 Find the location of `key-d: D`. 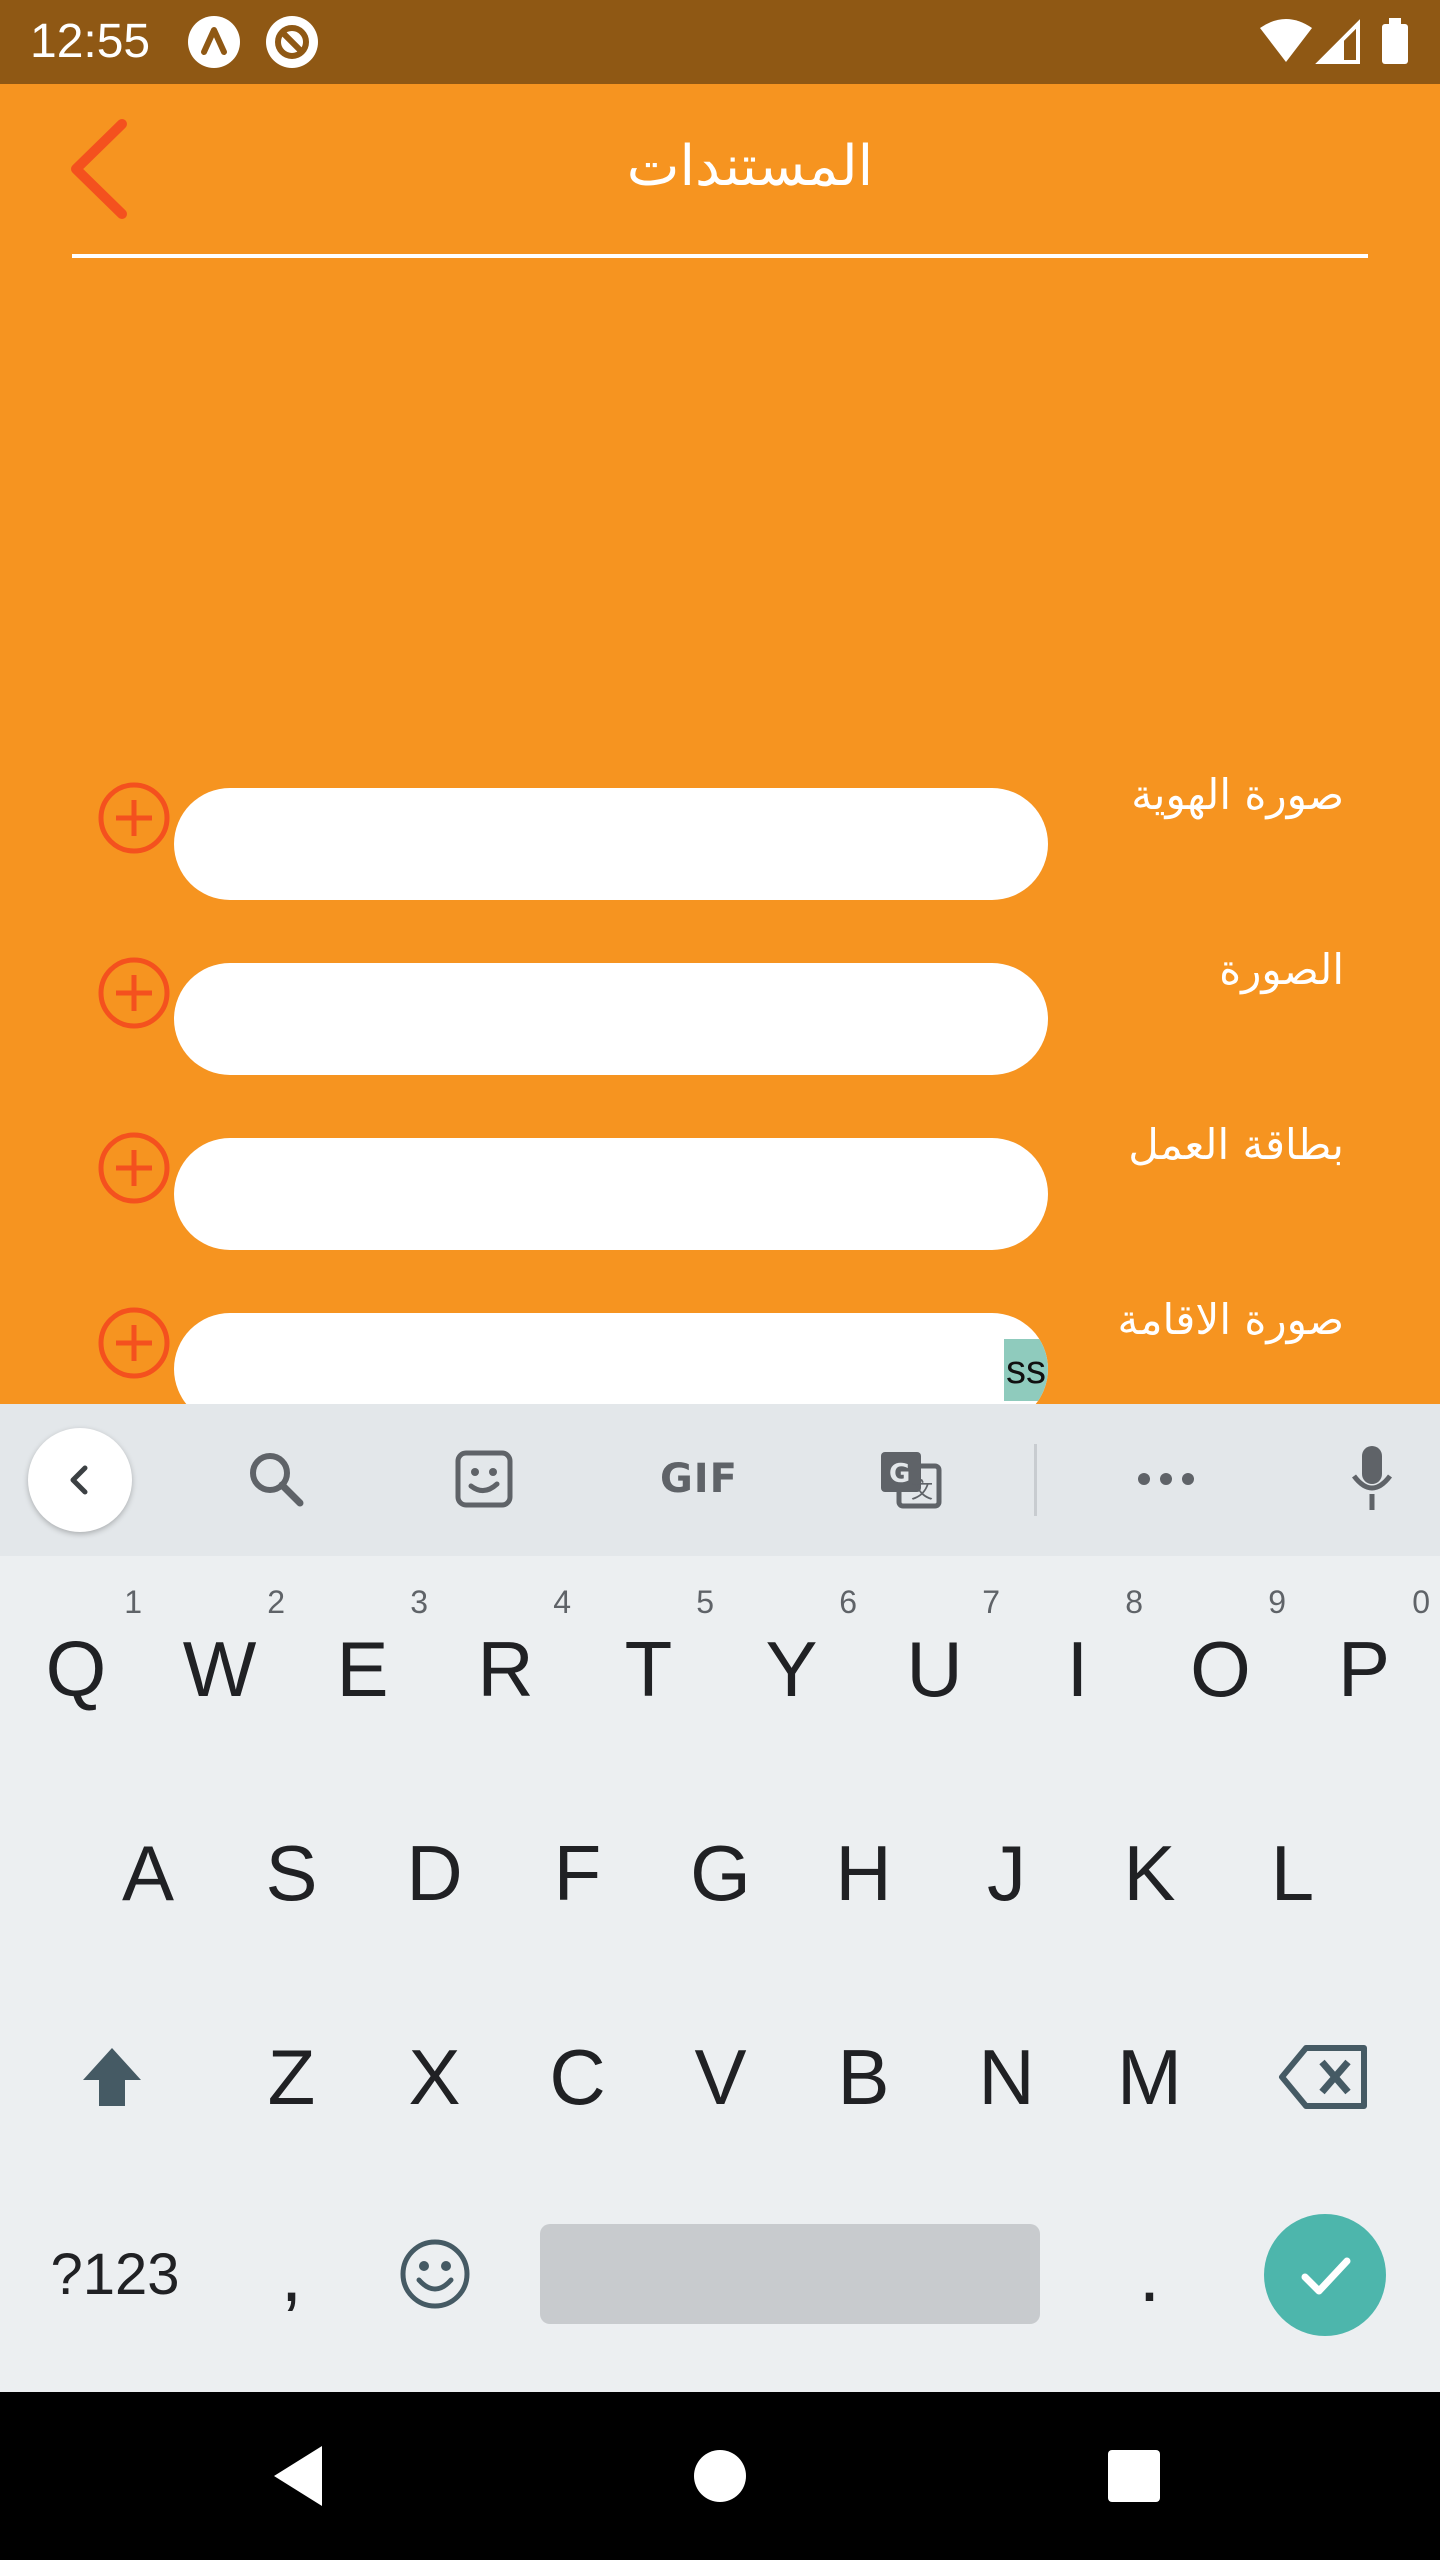

key-d: D is located at coordinates (434, 1873).